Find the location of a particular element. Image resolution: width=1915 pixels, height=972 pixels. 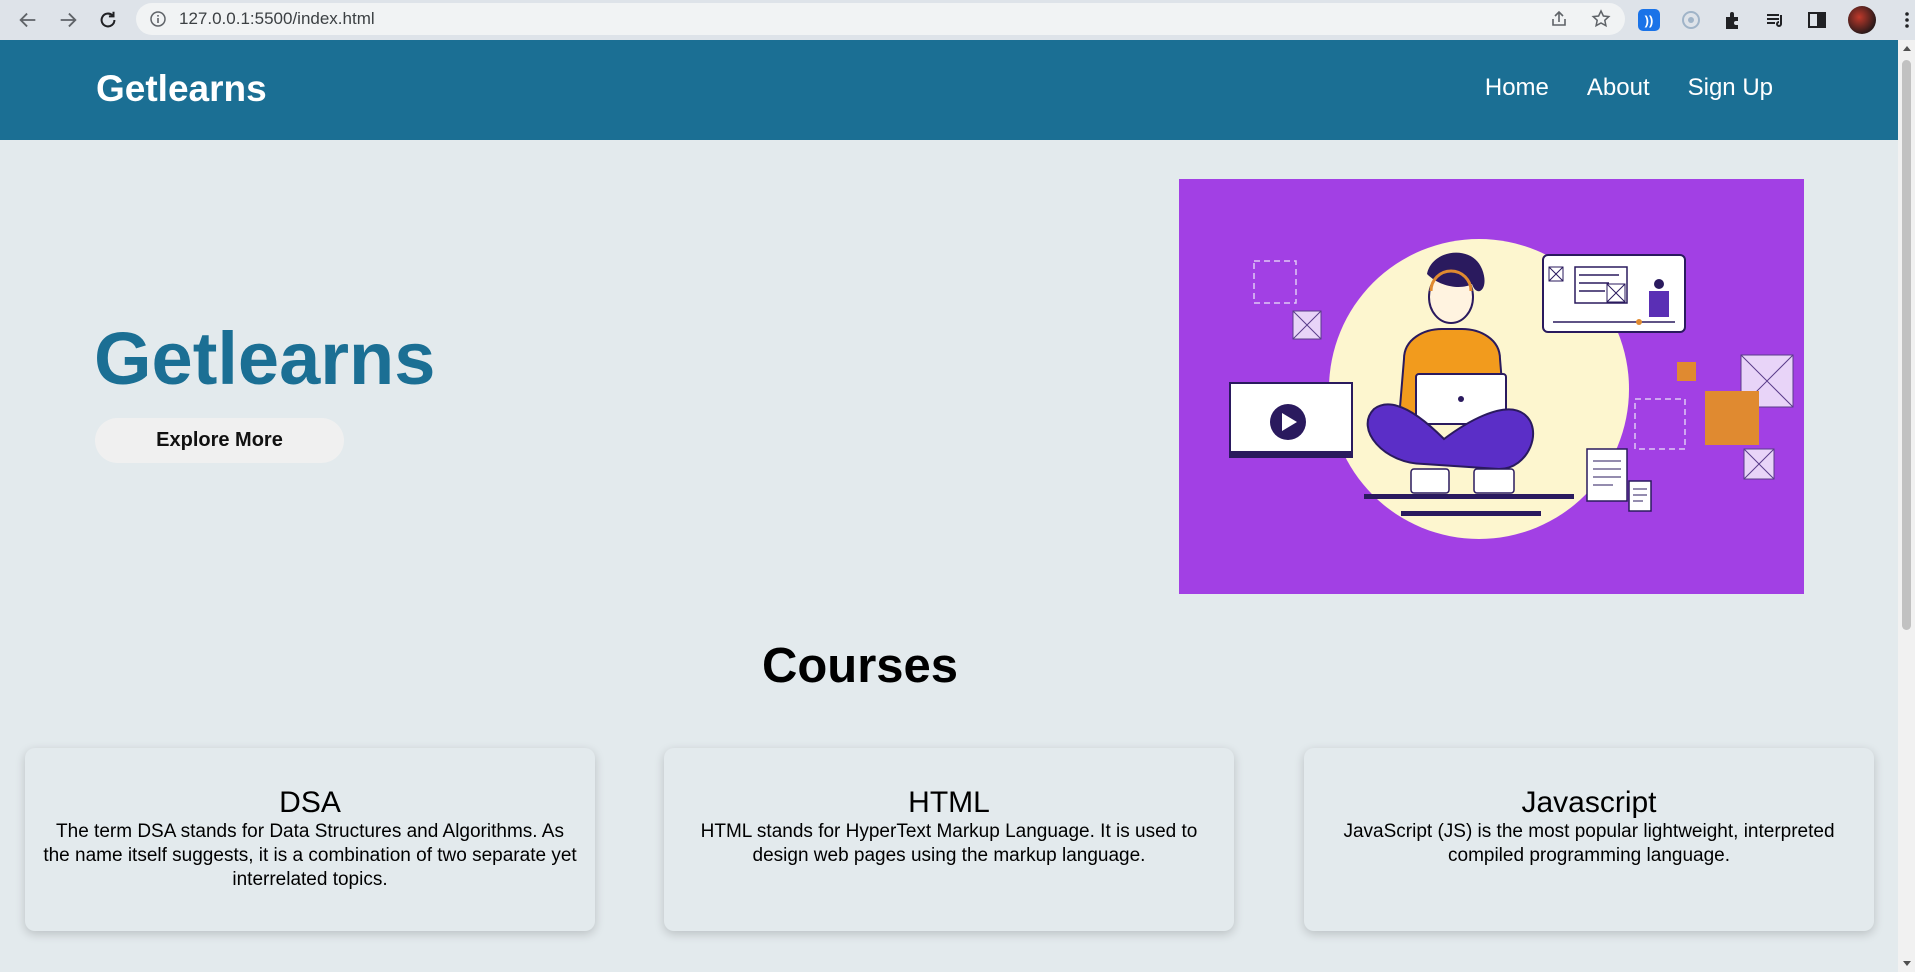

explore-more-button: Explore More is located at coordinates (219, 440).